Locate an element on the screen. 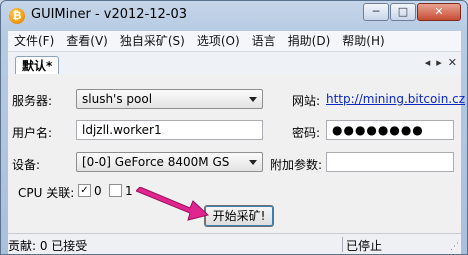 This screenshot has height=255, width=468. website-label: 网站: is located at coordinates (306, 101).